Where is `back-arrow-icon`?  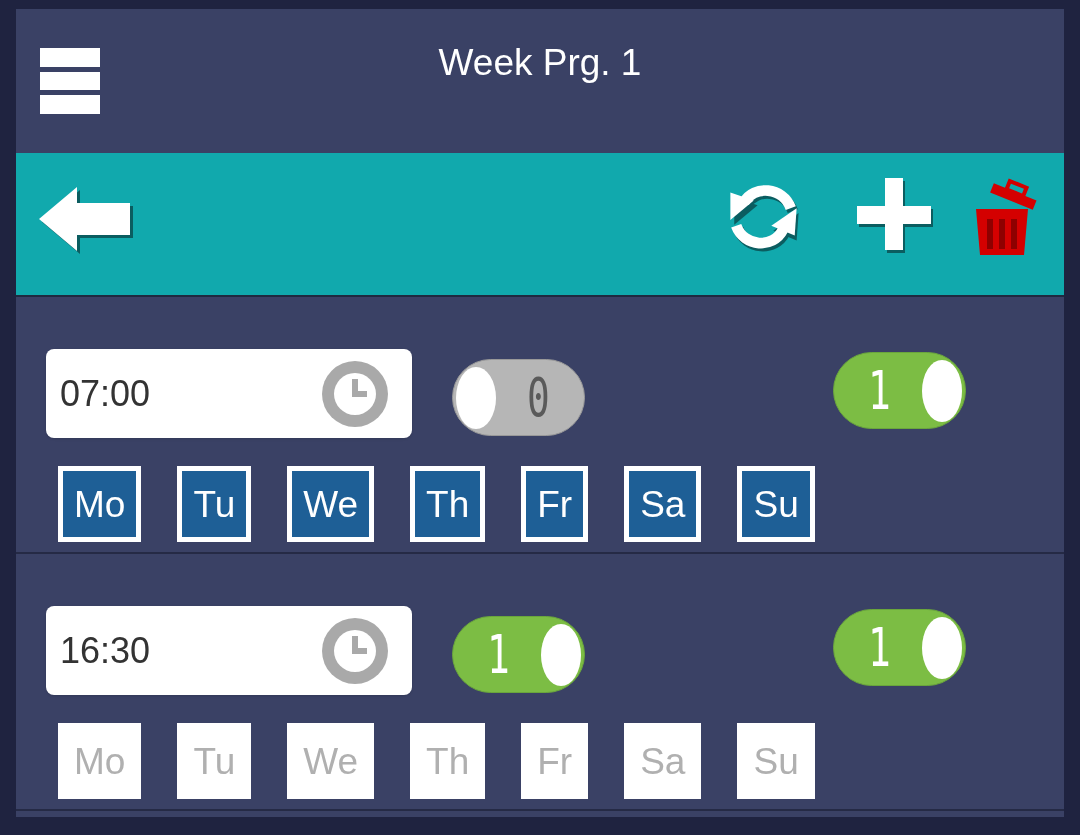
back-arrow-icon is located at coordinates (85, 220).